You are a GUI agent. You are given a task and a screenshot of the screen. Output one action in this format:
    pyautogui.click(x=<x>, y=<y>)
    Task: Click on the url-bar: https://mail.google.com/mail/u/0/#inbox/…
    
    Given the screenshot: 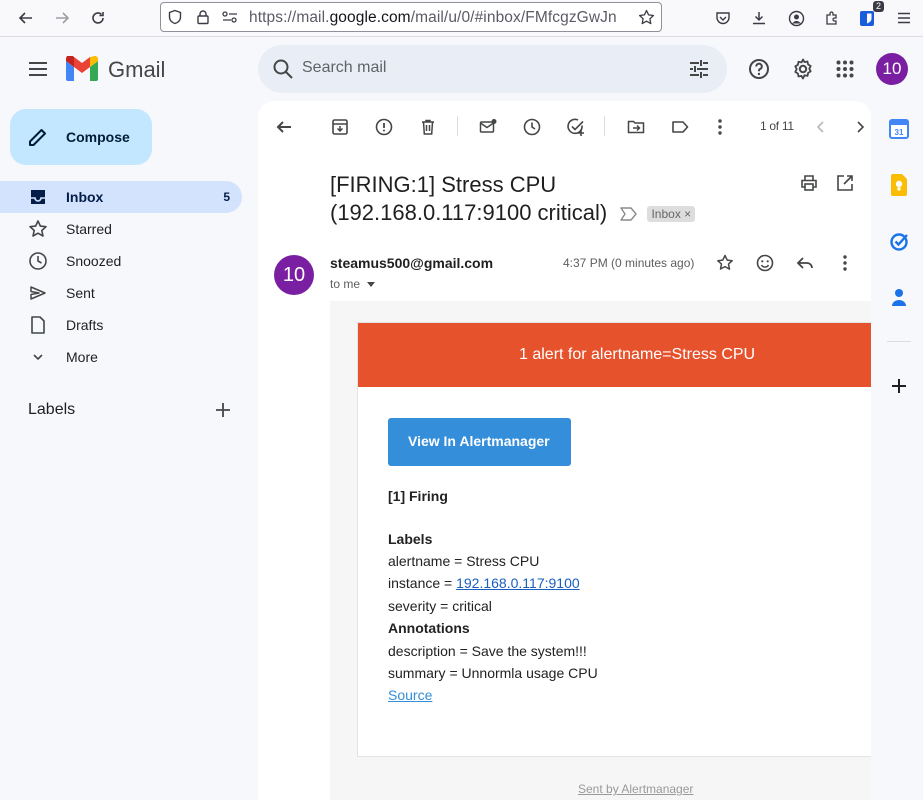 What is the action you would take?
    pyautogui.click(x=411, y=17)
    